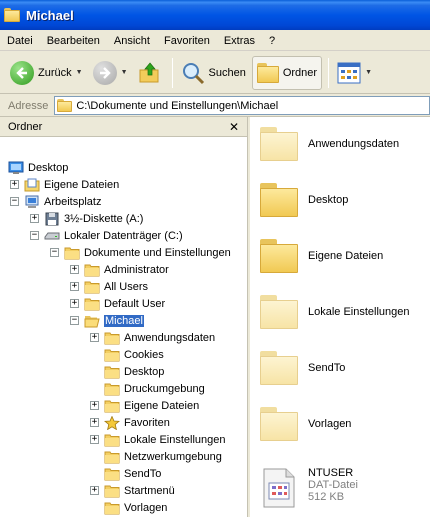 Image resolution: width=430 pixels, height=517 pixels. I want to click on address-input: C:\Dokumente und Einstellungen\Michael, so click(242, 105).